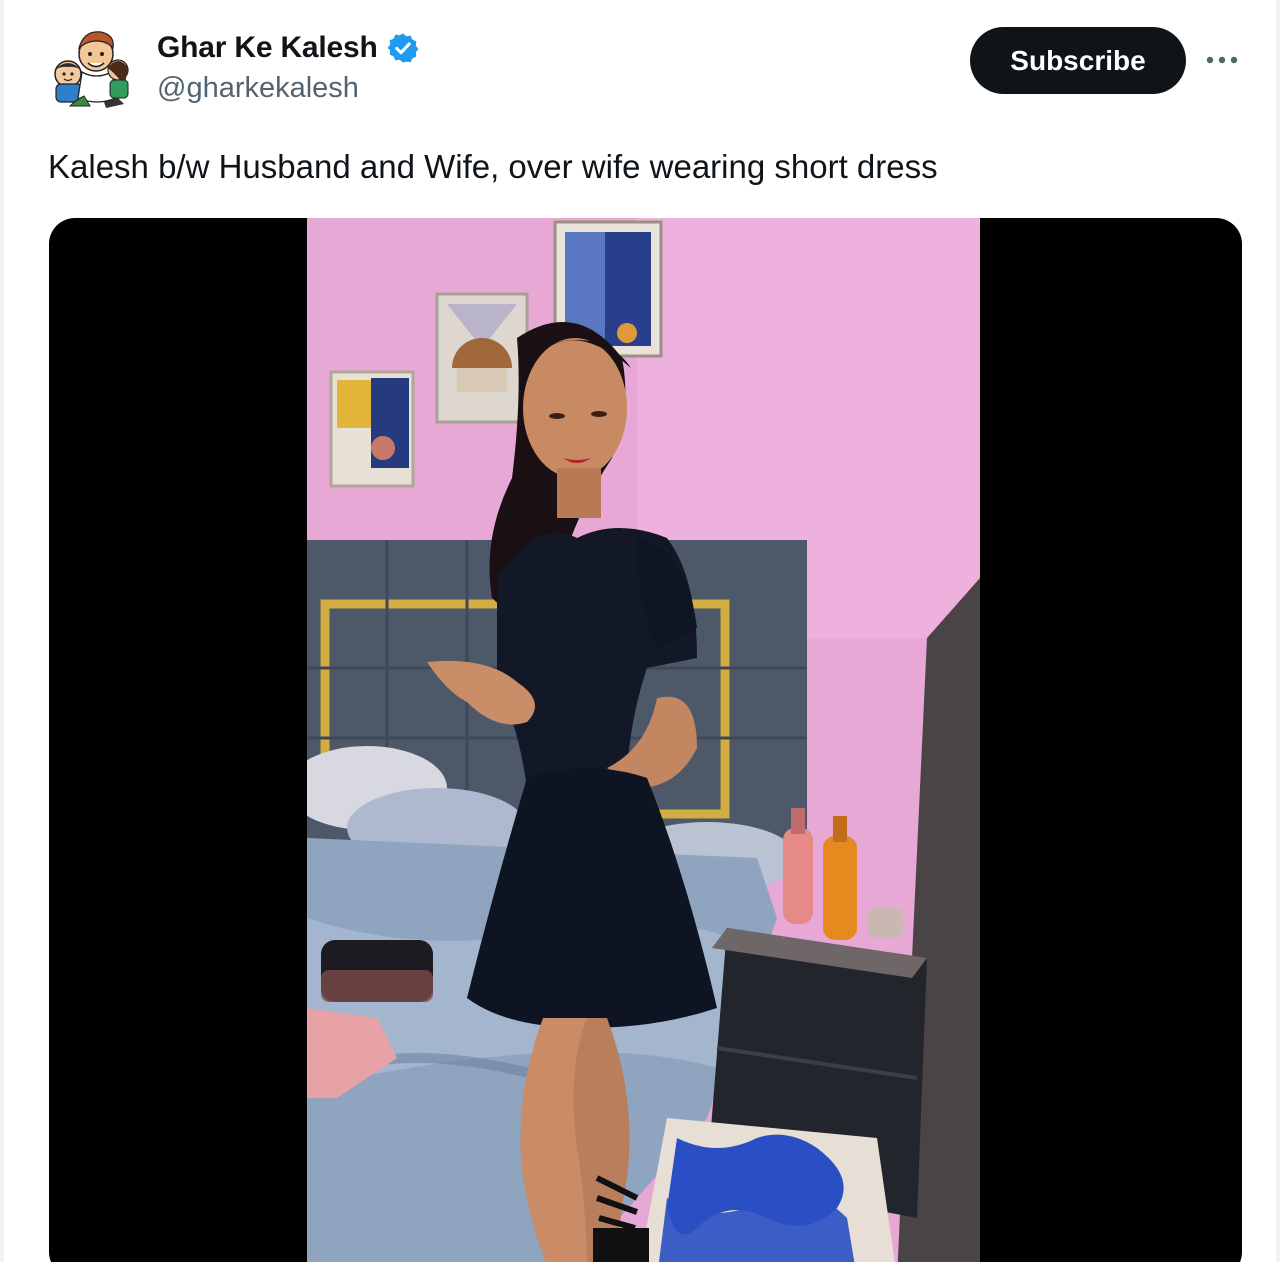  Describe the element at coordinates (1222, 60) in the screenshot. I see `more-dots-icon` at that location.